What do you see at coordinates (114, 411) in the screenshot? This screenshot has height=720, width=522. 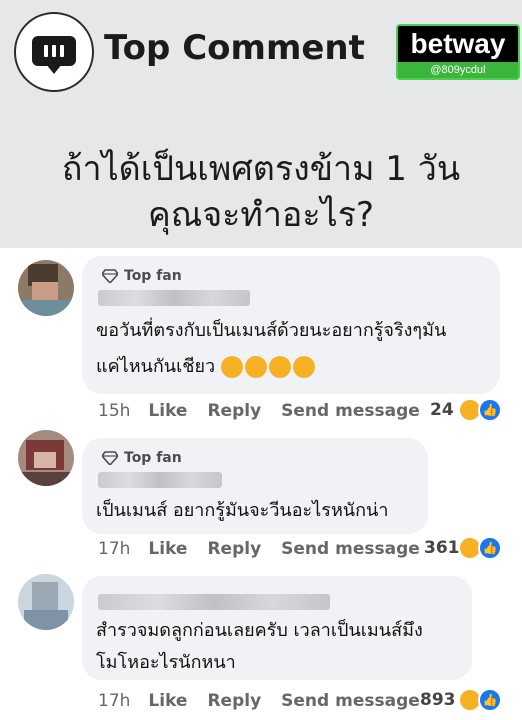 I see `comment-time: 15h` at bounding box center [114, 411].